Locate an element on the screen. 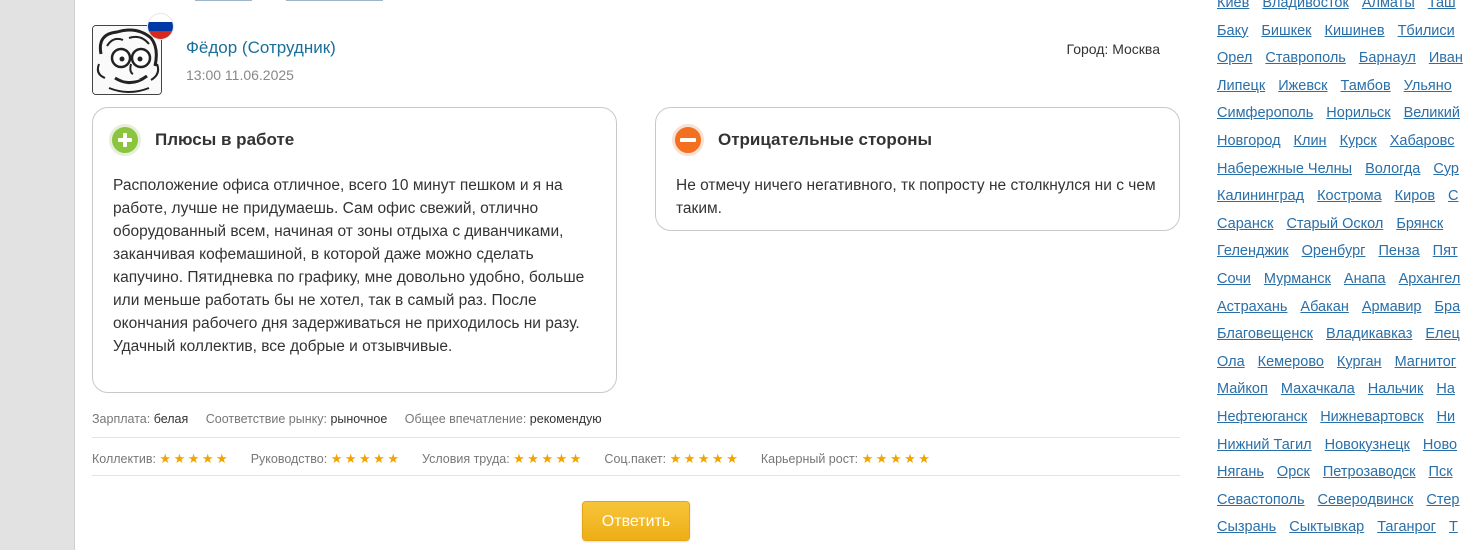 Image resolution: width=1468 pixels, height=550 pixels. city-row: Нижний Тагил Новокузнецк Ново is located at coordinates (1342, 445).